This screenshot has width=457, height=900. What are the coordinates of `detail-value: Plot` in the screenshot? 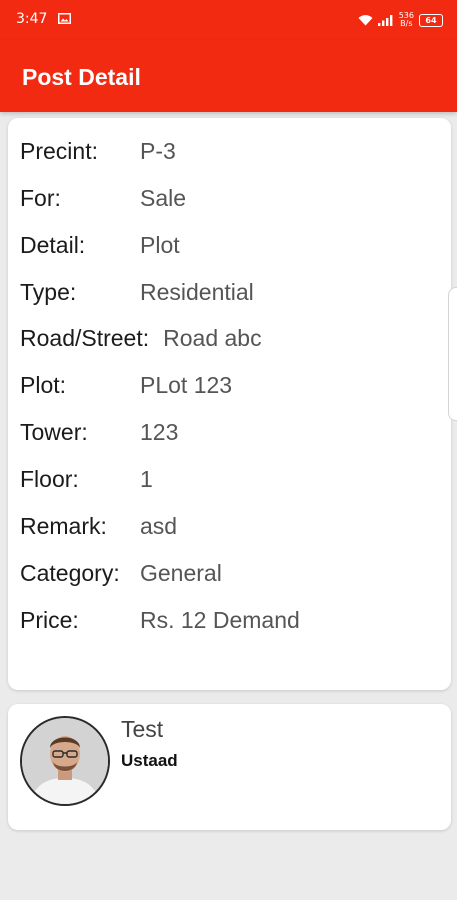 It's located at (160, 245).